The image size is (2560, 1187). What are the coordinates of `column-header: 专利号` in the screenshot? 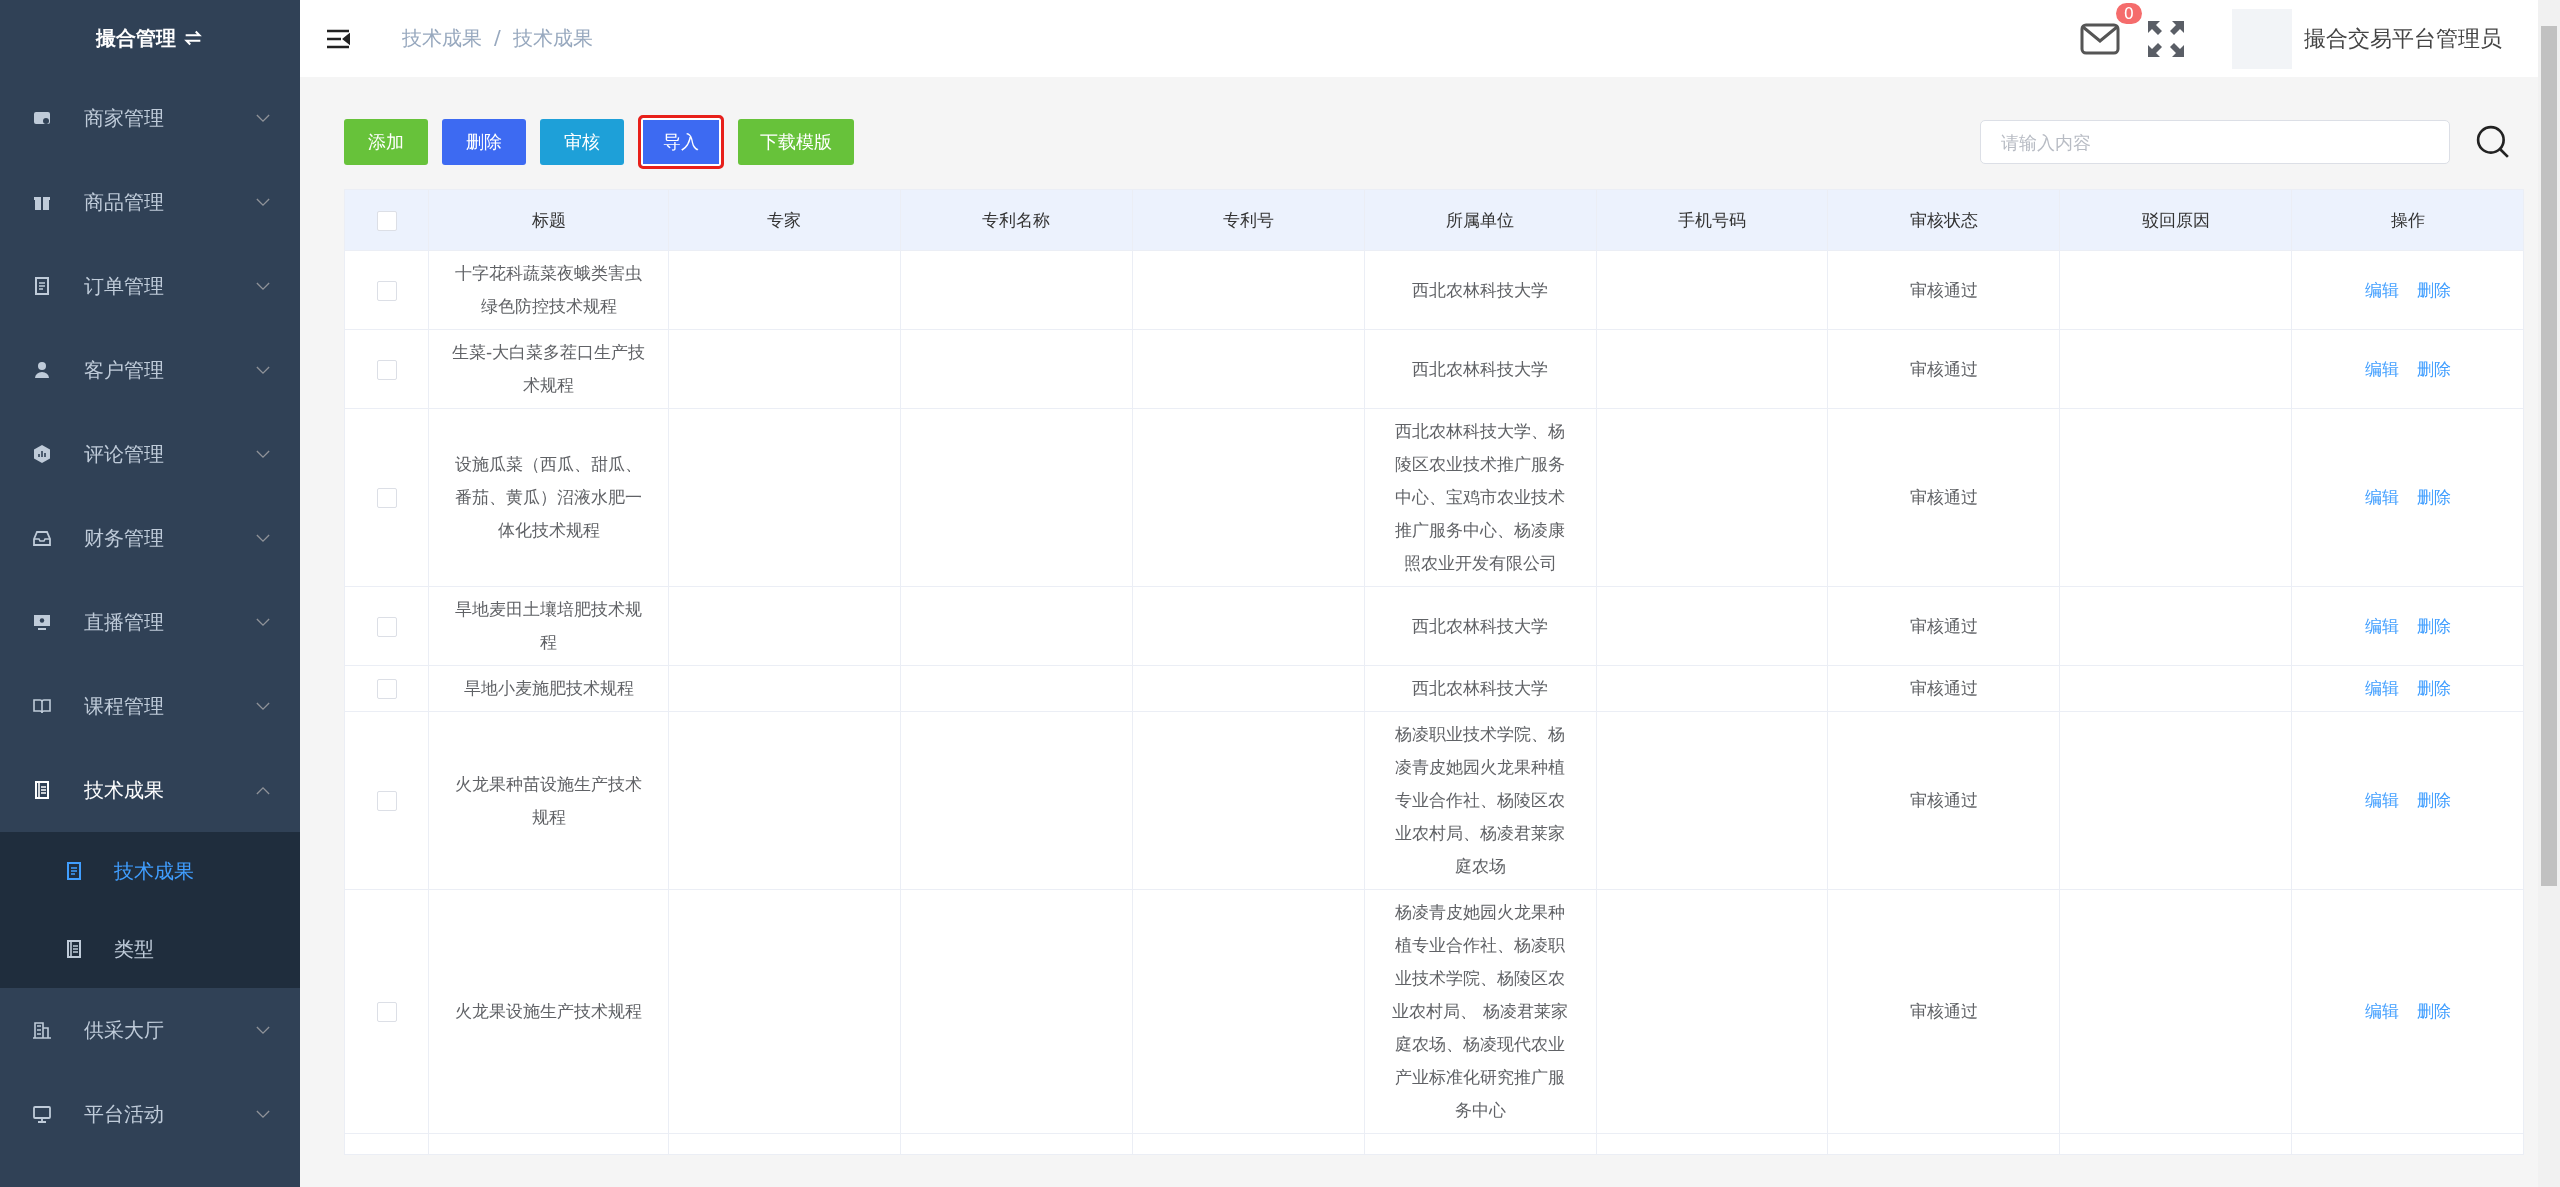 It's located at (1248, 219).